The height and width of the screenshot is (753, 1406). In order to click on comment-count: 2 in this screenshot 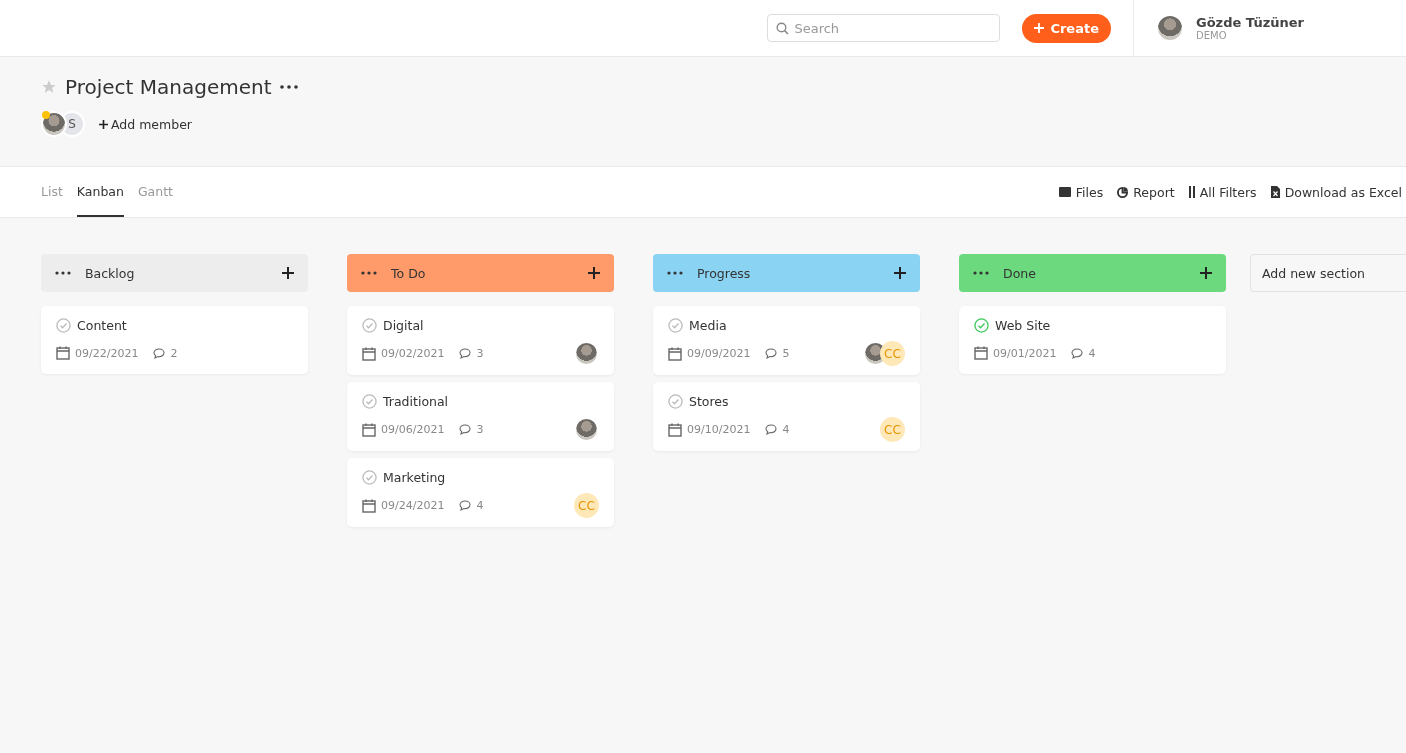, I will do `click(174, 353)`.